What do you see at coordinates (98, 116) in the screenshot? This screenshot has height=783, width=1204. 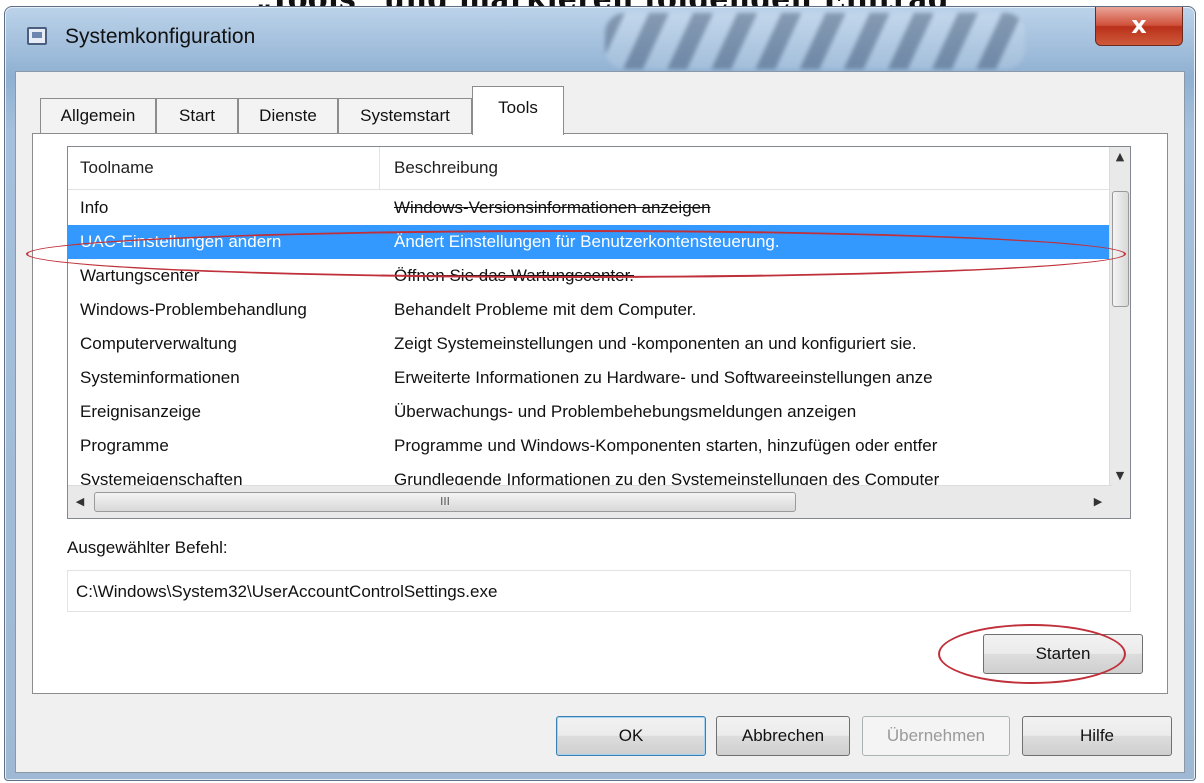 I see `tab-allgemein: Allgemein` at bounding box center [98, 116].